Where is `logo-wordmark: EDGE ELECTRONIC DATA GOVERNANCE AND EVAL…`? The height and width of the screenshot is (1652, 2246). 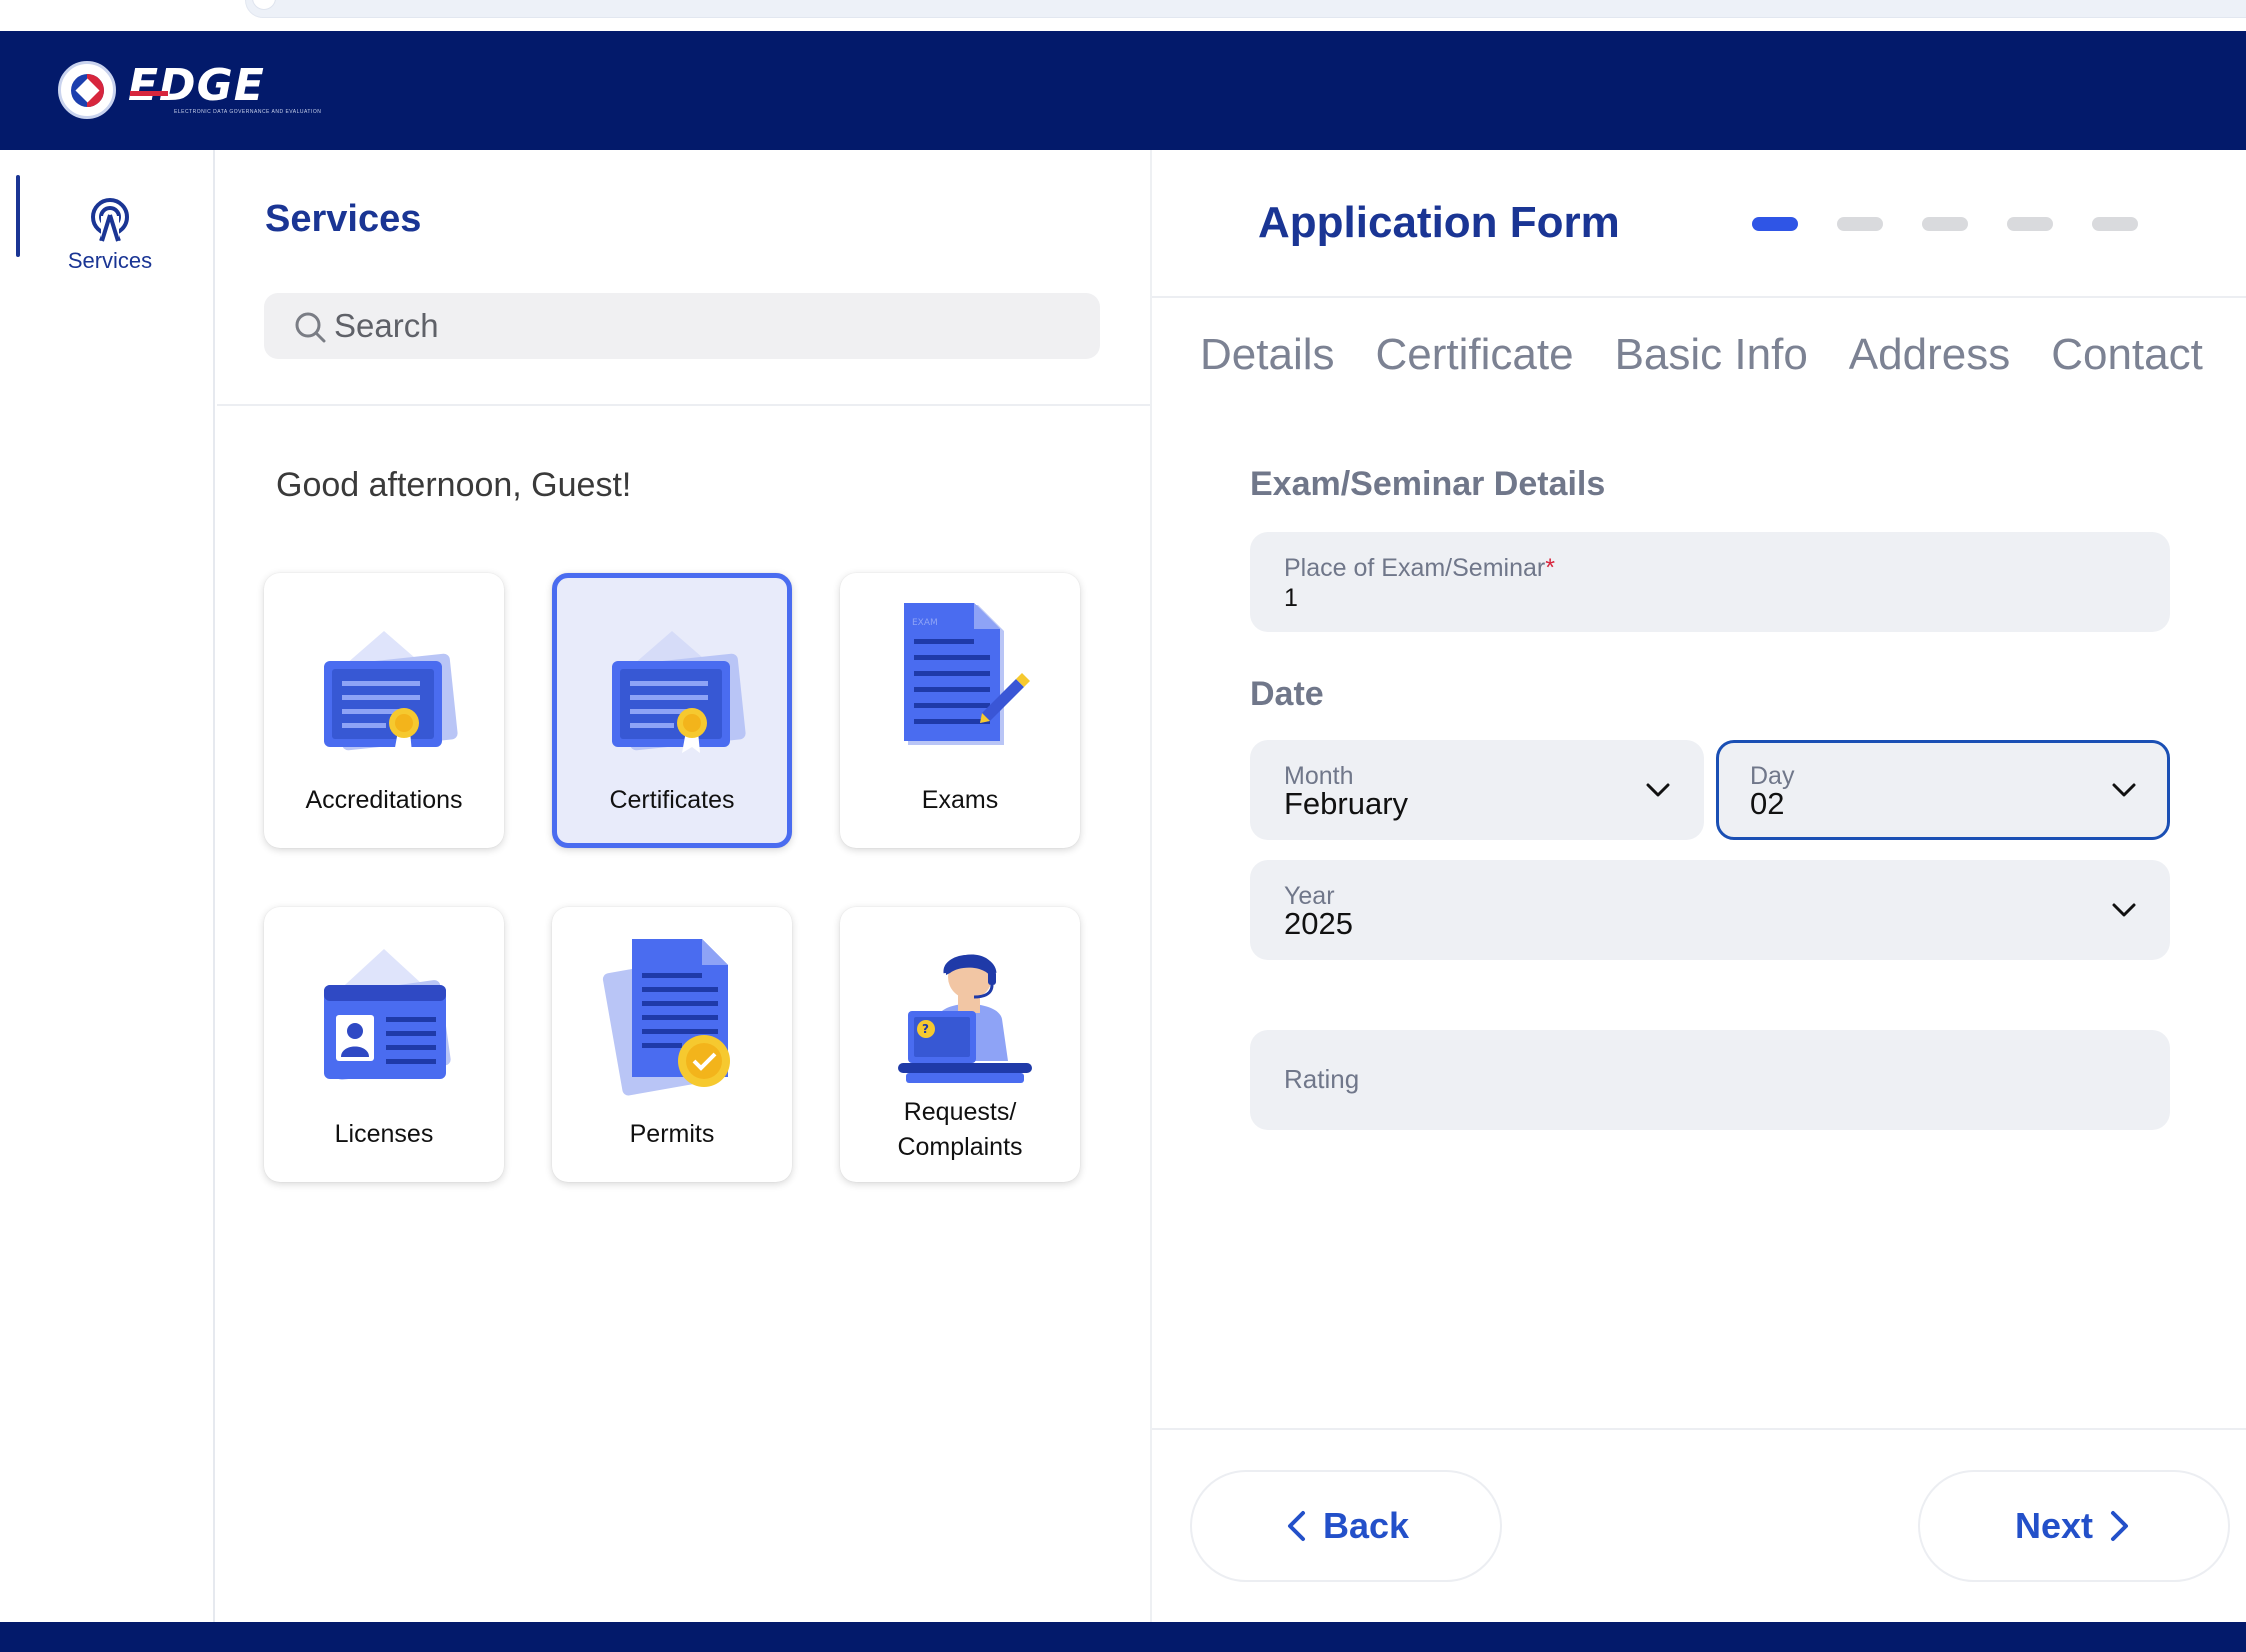 logo-wordmark: EDGE ELECTRONIC DATA GOVERNANCE AND EVAL… is located at coordinates (224, 89).